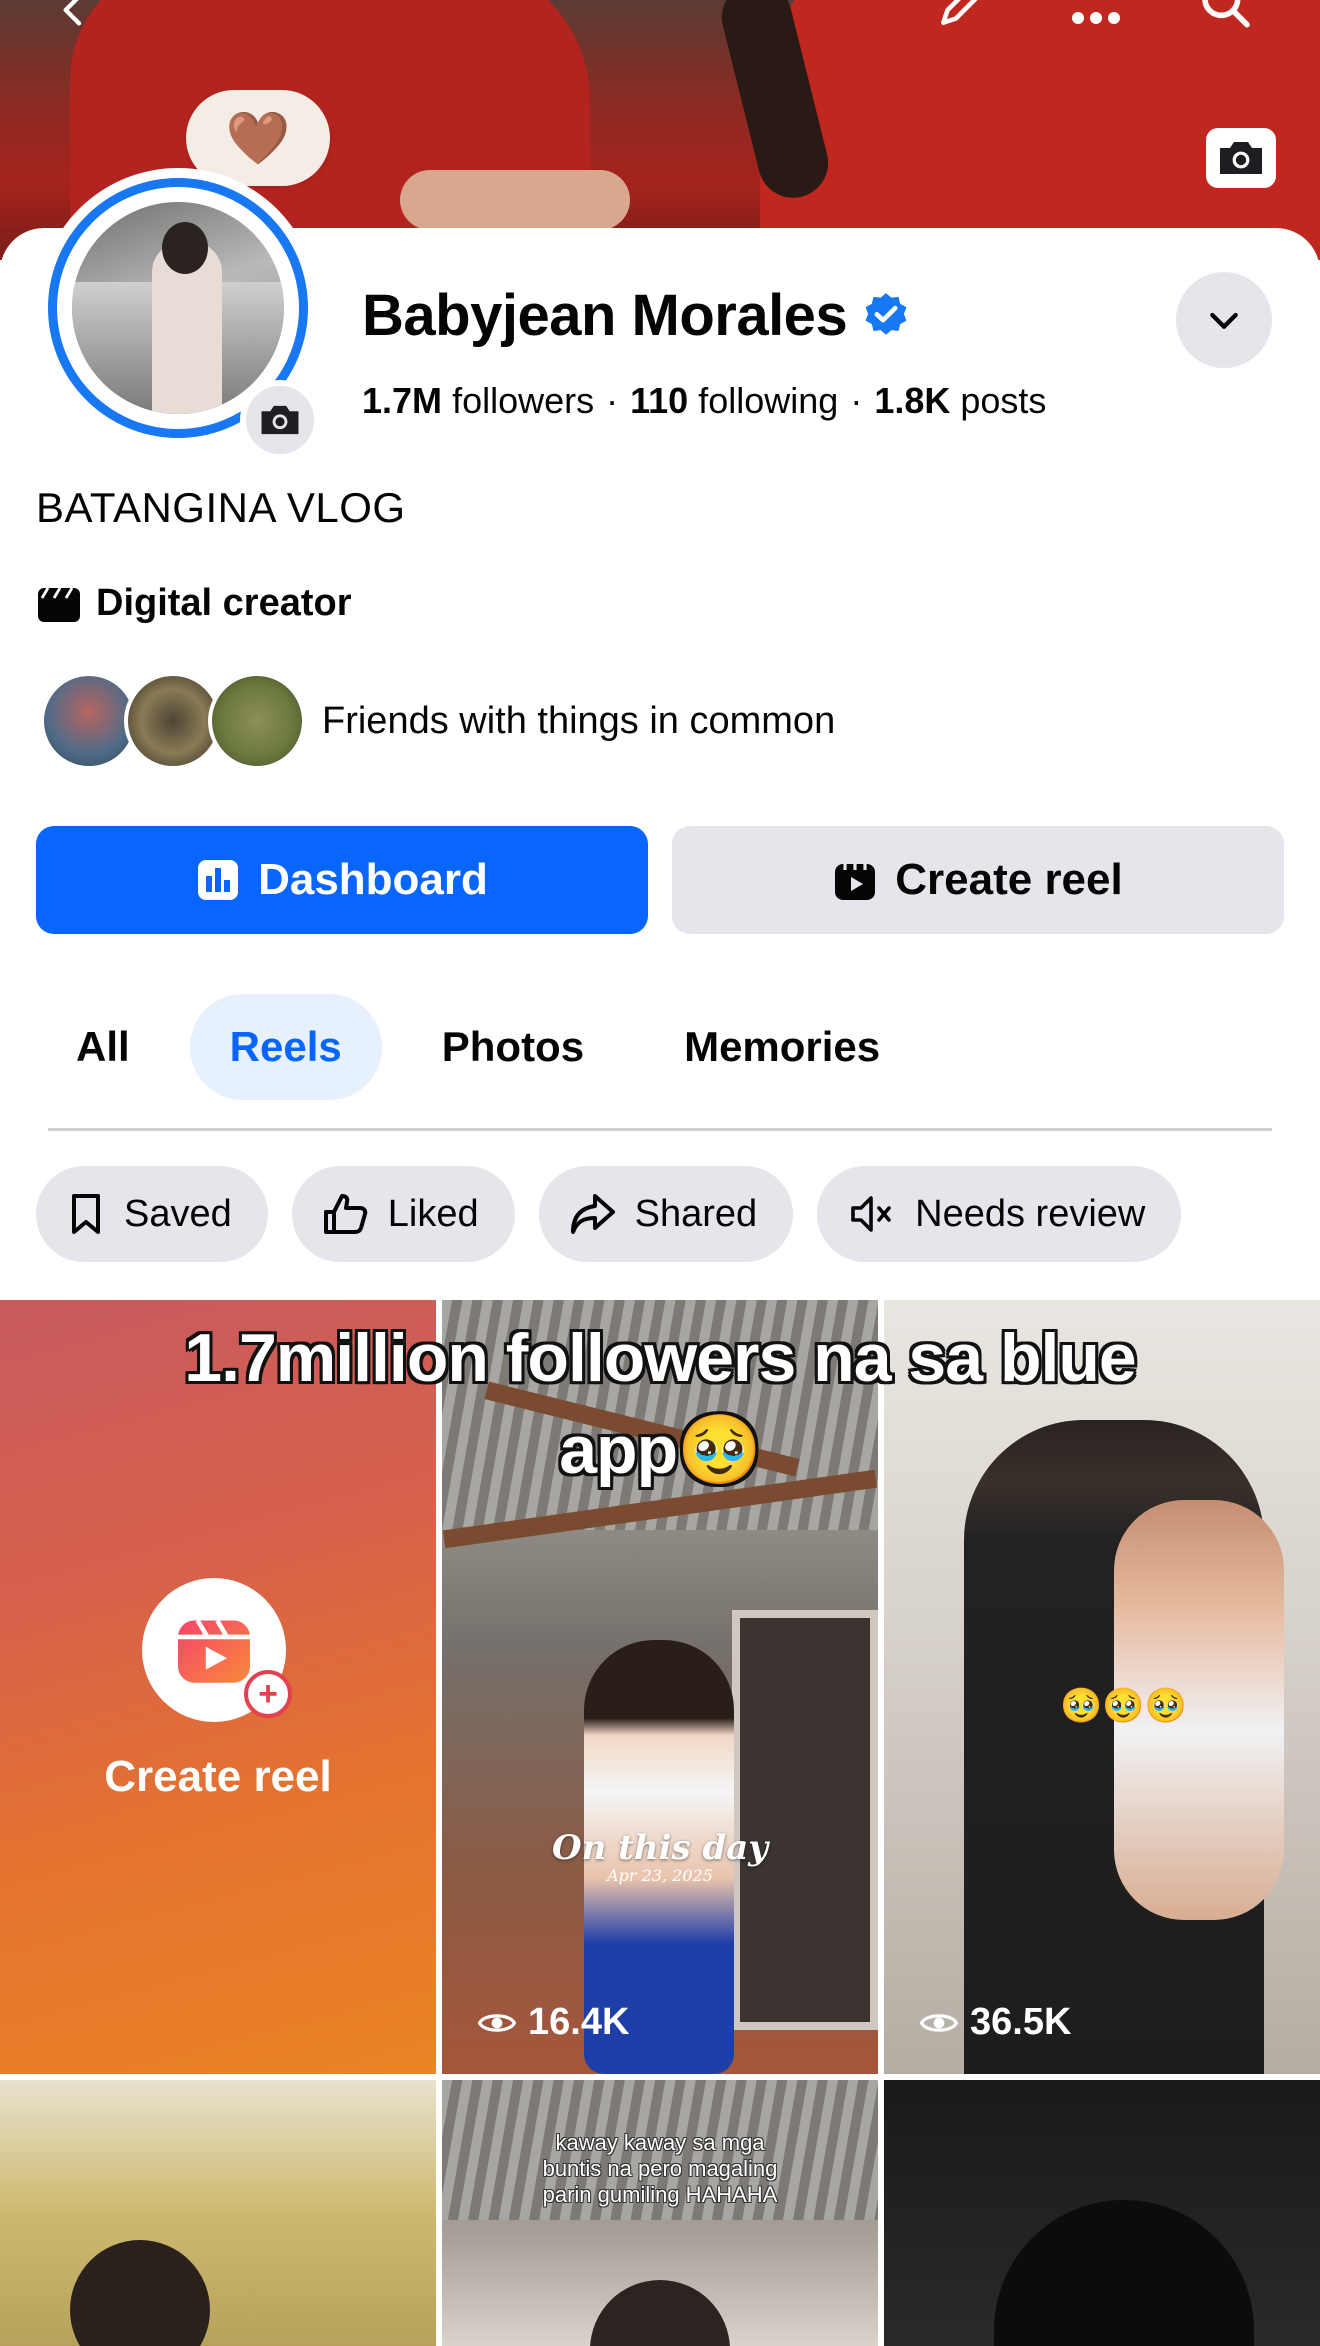  I want to click on profile-name-row: Babyjean Morales, so click(636, 315).